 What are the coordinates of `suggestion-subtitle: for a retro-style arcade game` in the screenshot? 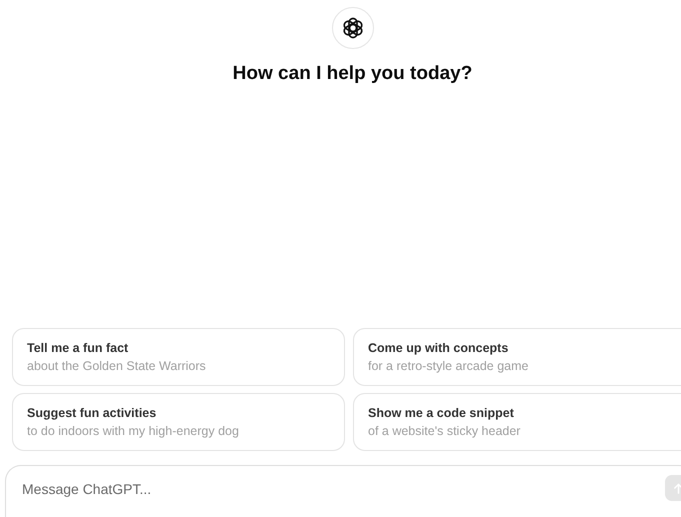 It's located at (449, 366).